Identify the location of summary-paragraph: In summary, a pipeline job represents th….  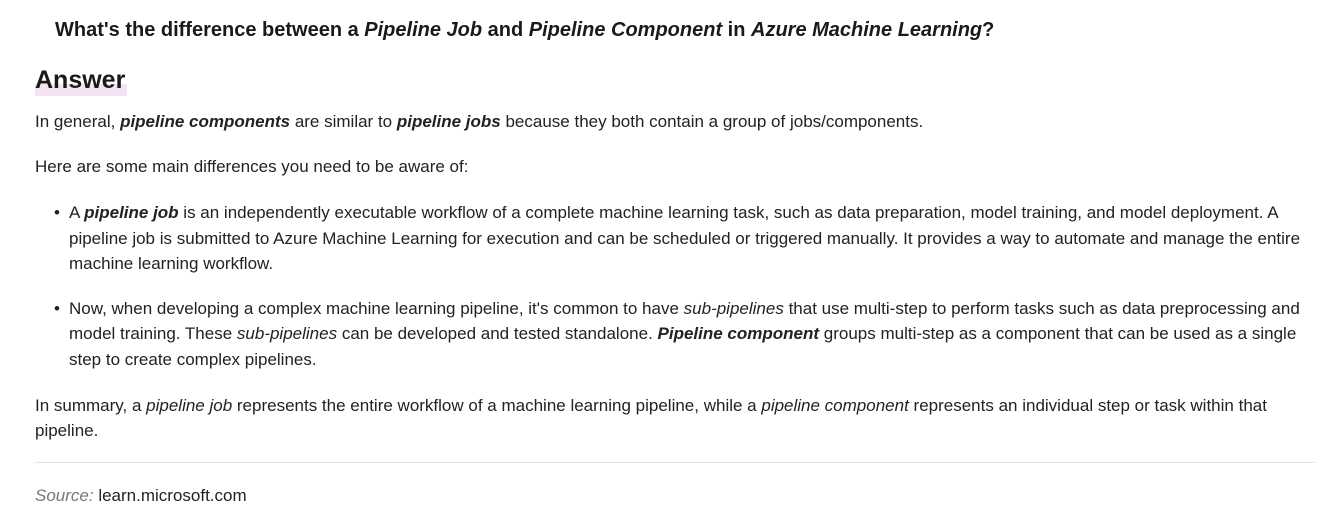
(669, 418).